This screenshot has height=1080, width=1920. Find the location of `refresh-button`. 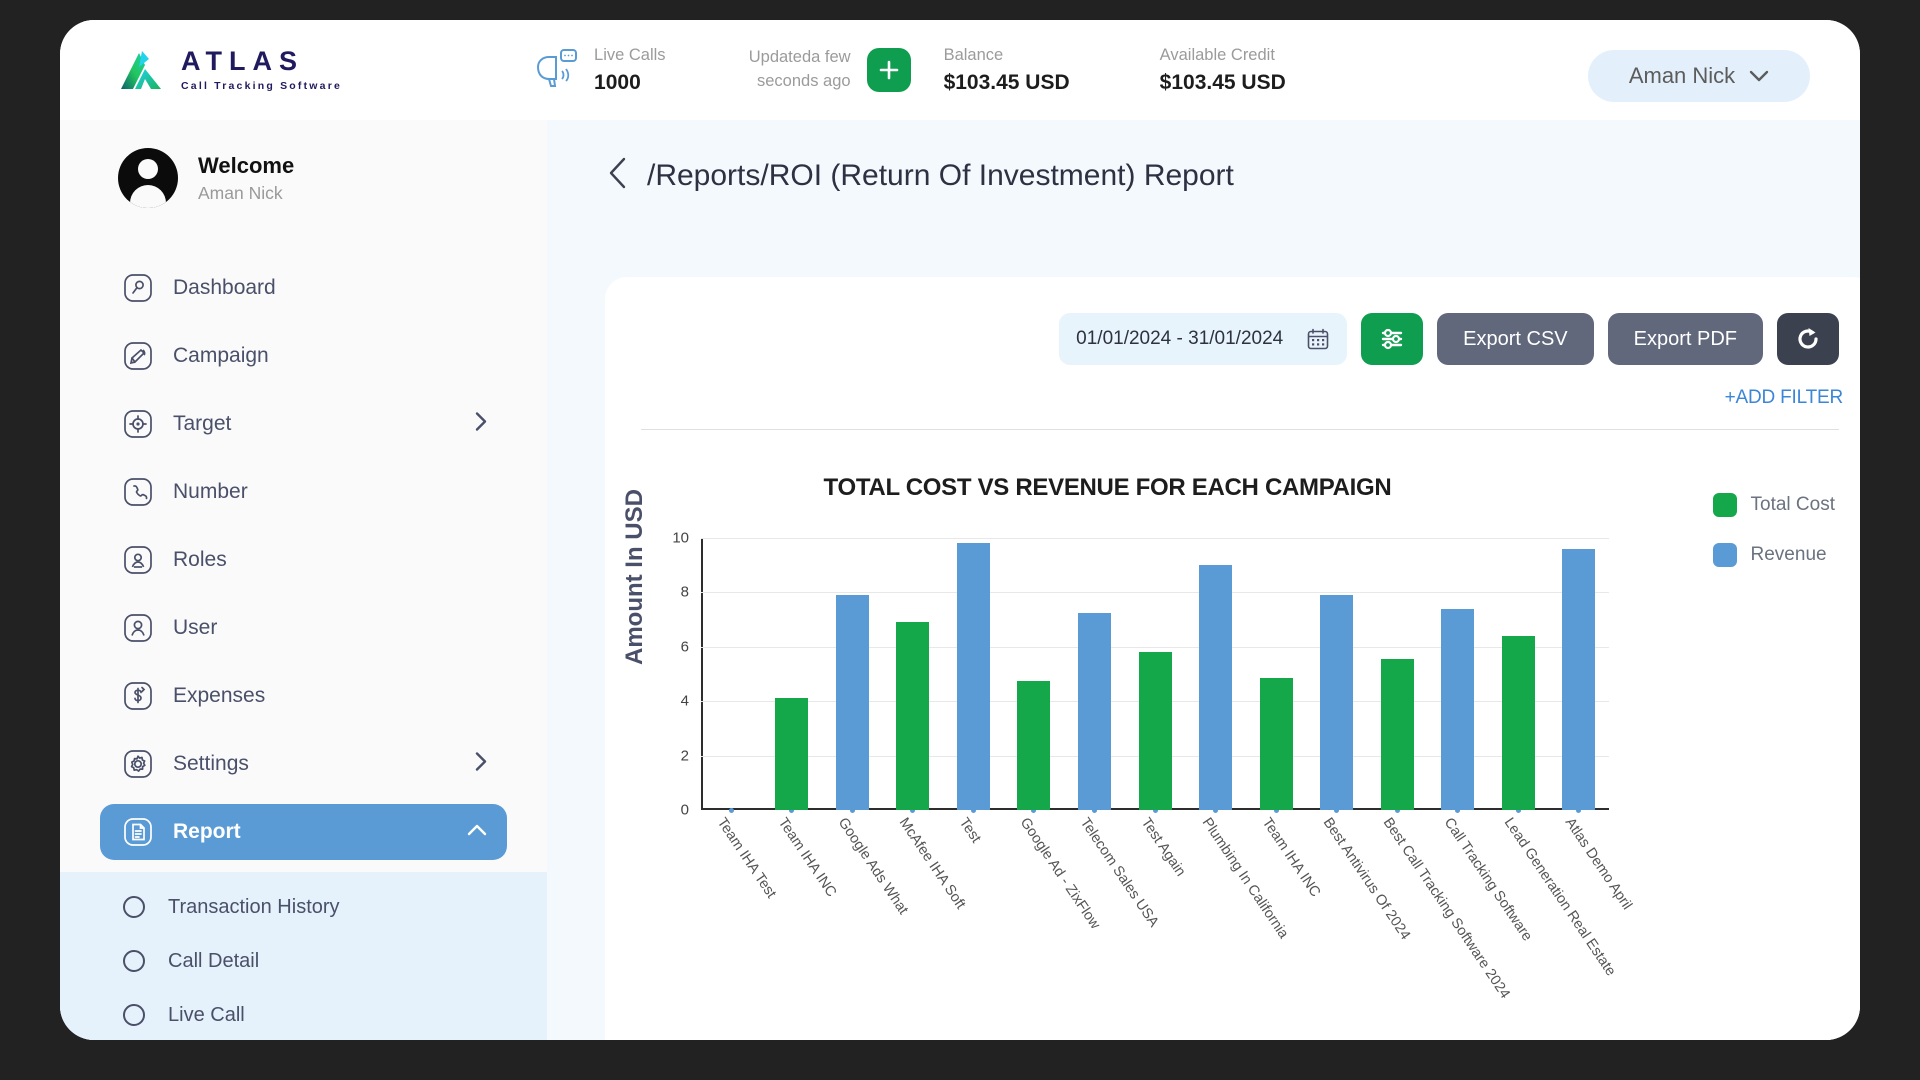

refresh-button is located at coordinates (1808, 339).